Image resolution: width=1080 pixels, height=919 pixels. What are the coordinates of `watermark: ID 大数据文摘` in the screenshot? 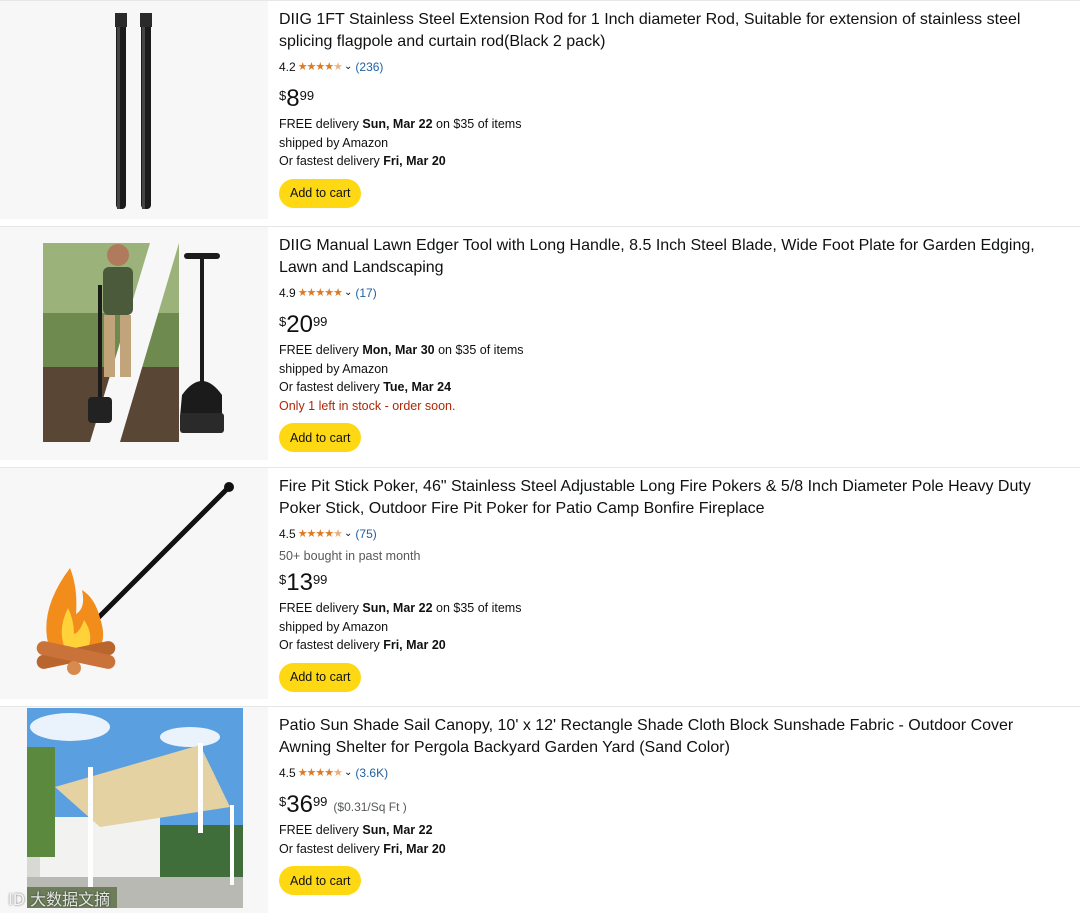 It's located at (59, 899).